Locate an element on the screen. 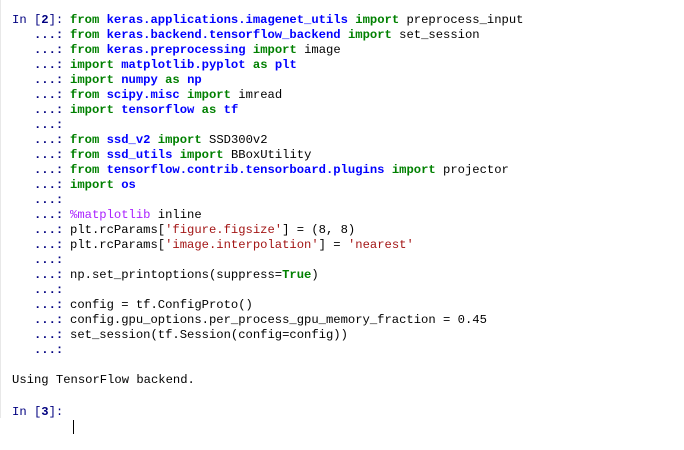  prompt-in-2: In [2]: is located at coordinates (41, 20).